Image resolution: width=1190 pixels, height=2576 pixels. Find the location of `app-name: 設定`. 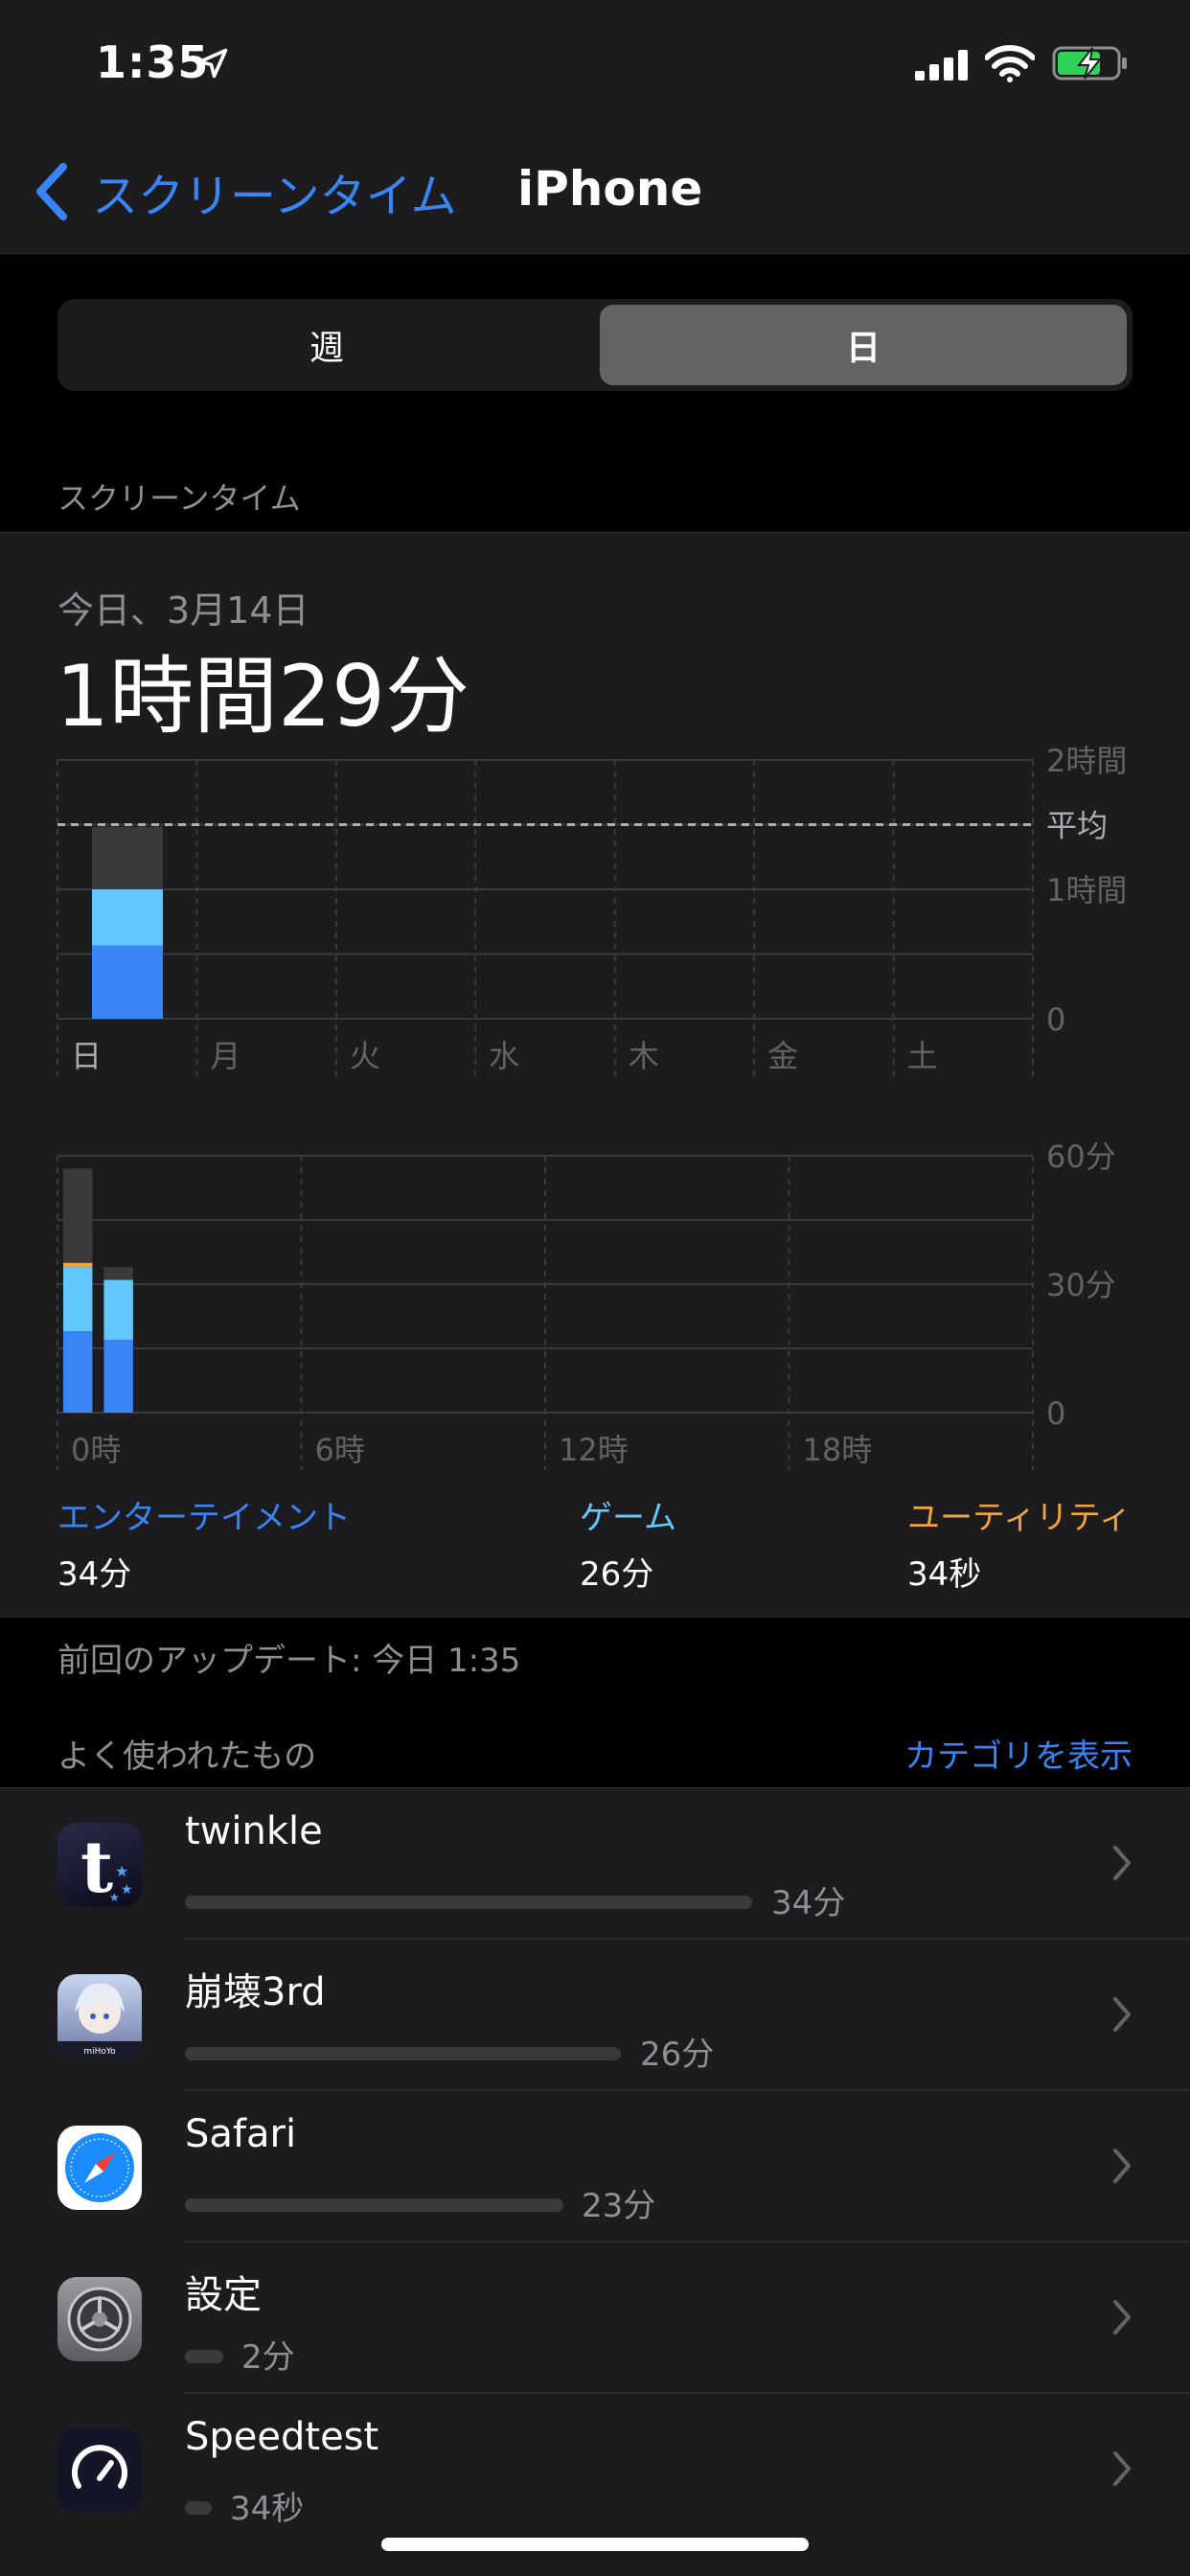

app-name: 設定 is located at coordinates (224, 2295).